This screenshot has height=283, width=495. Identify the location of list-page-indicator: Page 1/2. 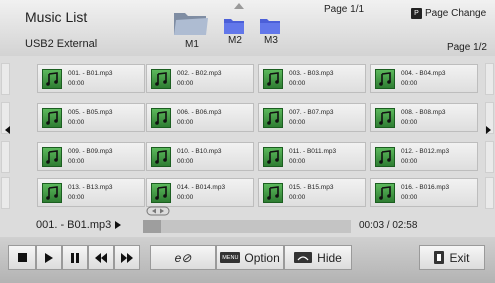
(466, 47).